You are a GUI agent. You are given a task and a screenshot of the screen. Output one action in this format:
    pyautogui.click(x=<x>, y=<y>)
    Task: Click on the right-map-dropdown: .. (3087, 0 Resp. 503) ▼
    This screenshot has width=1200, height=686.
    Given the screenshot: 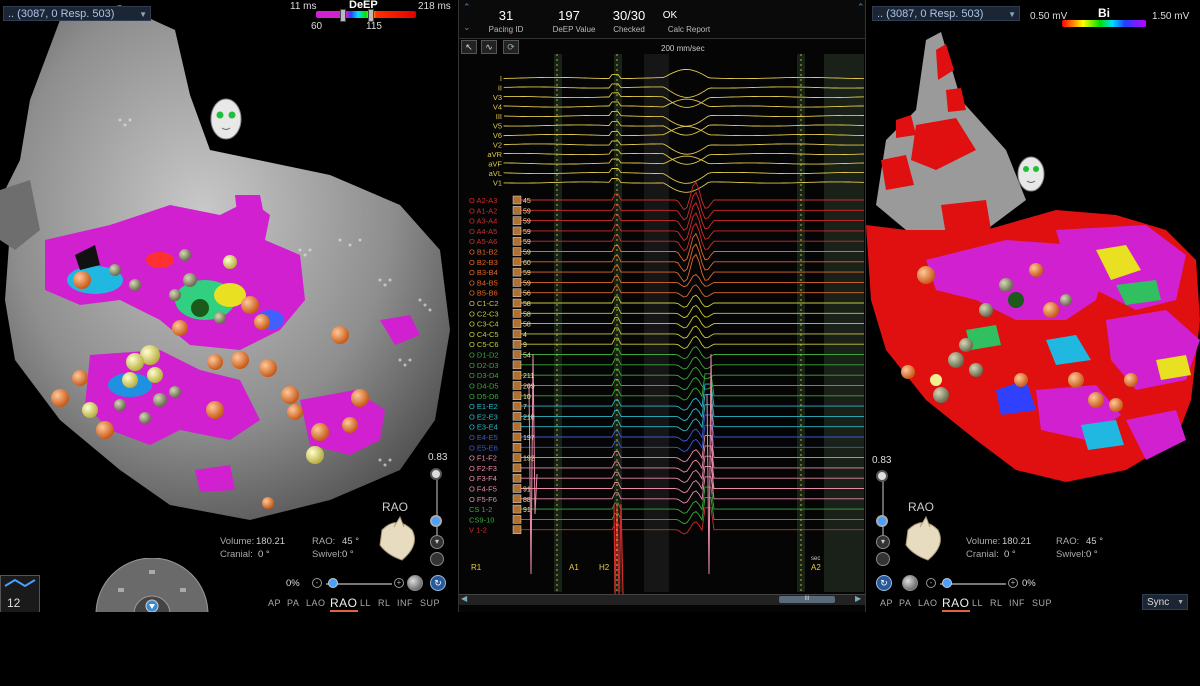 What is the action you would take?
    pyautogui.click(x=946, y=13)
    